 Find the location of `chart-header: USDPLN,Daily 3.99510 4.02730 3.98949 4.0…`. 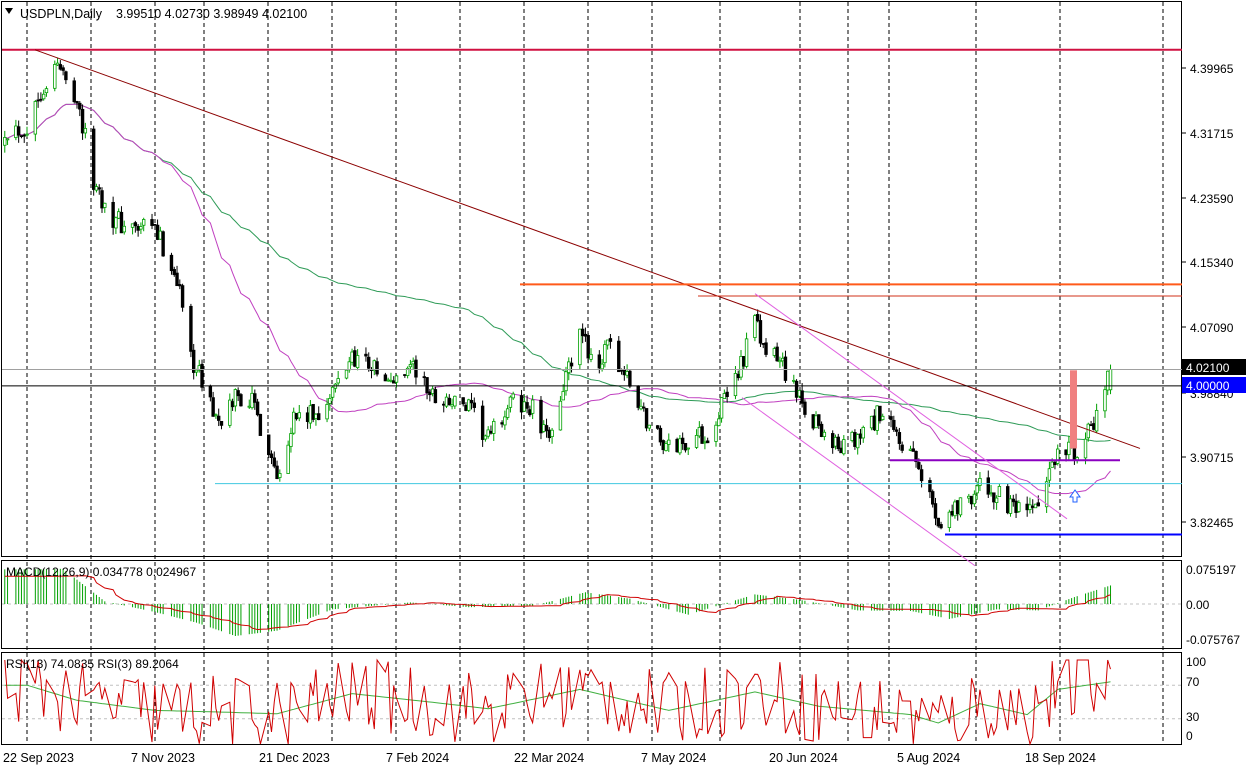

chart-header: USDPLN,Daily 3.99510 4.02730 3.98949 4.0… is located at coordinates (156, 14).